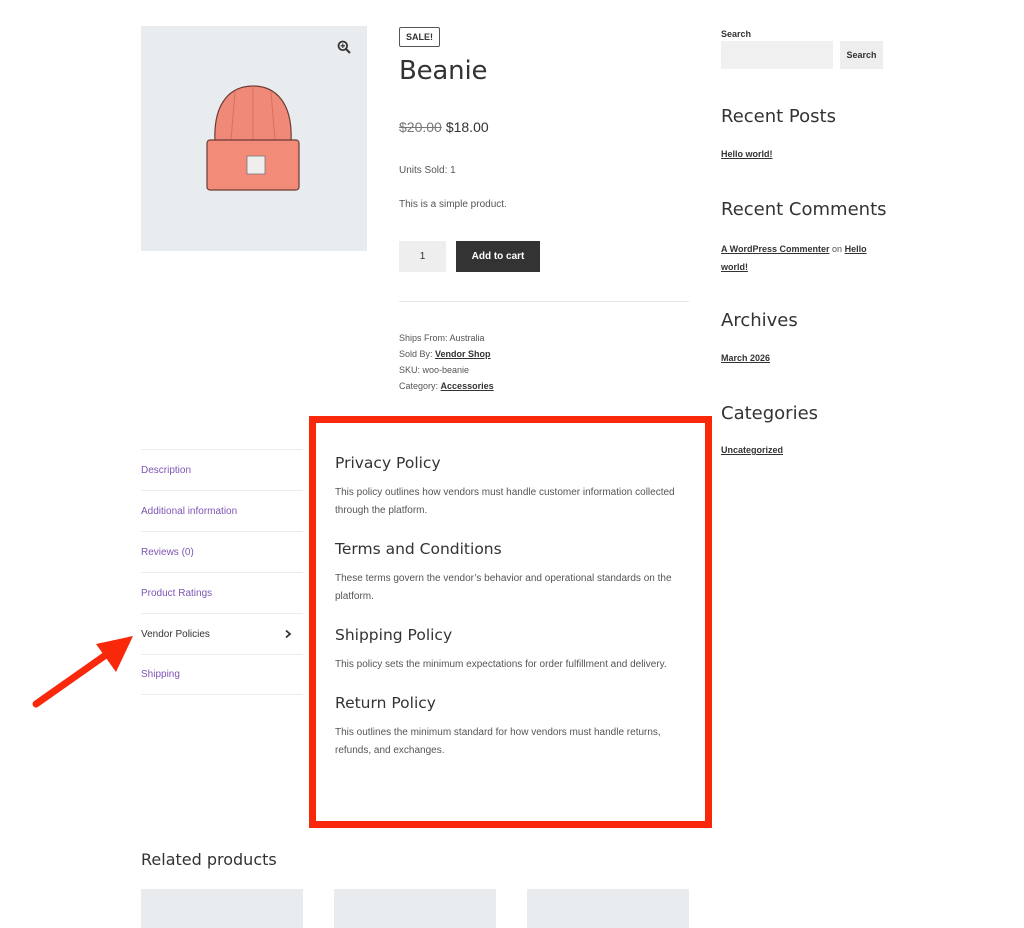 This screenshot has height=928, width=1024. What do you see at coordinates (498, 256) in the screenshot?
I see `add-to-cart-button: Add to cart` at bounding box center [498, 256].